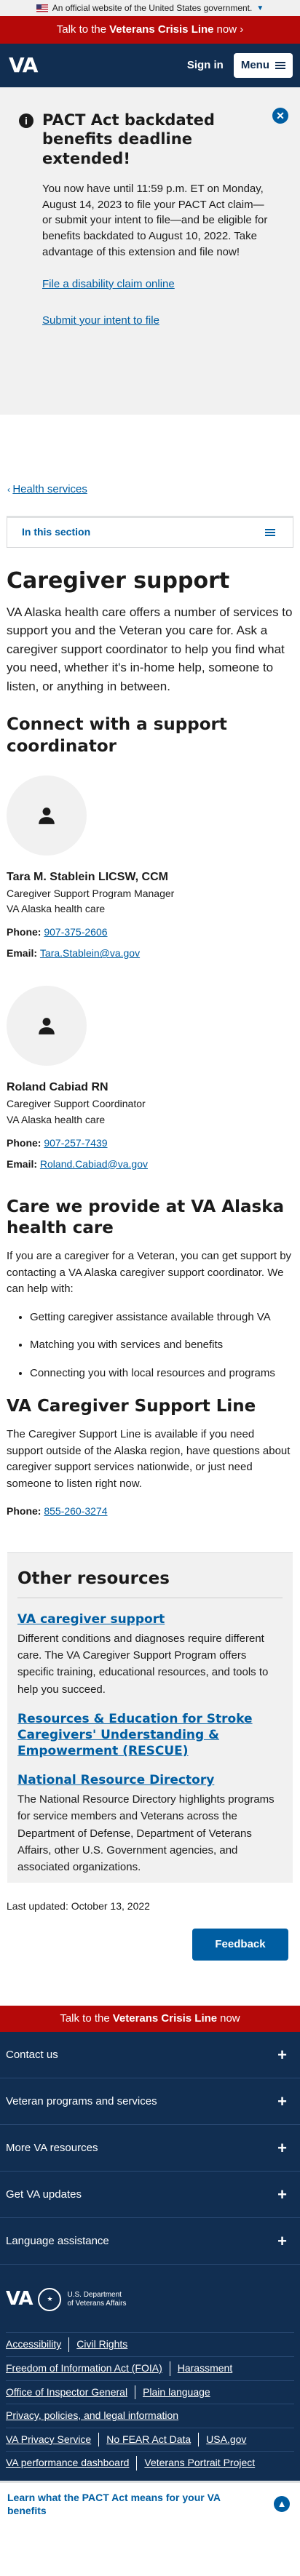  I want to click on menu-label: Menu, so click(254, 64).